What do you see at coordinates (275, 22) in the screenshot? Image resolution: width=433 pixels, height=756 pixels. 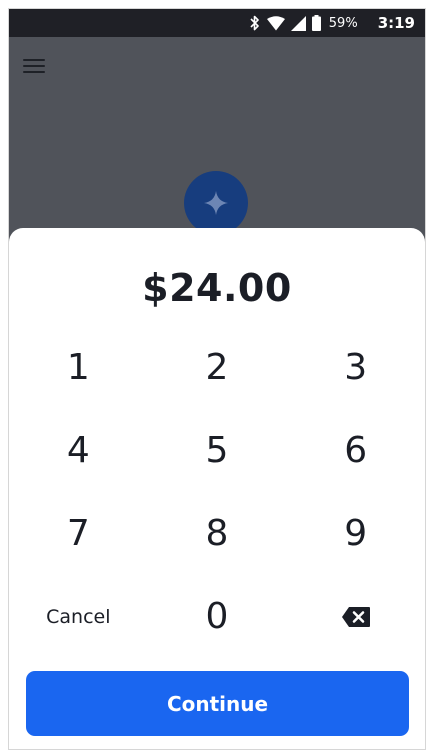 I see `wifi-icon` at bounding box center [275, 22].